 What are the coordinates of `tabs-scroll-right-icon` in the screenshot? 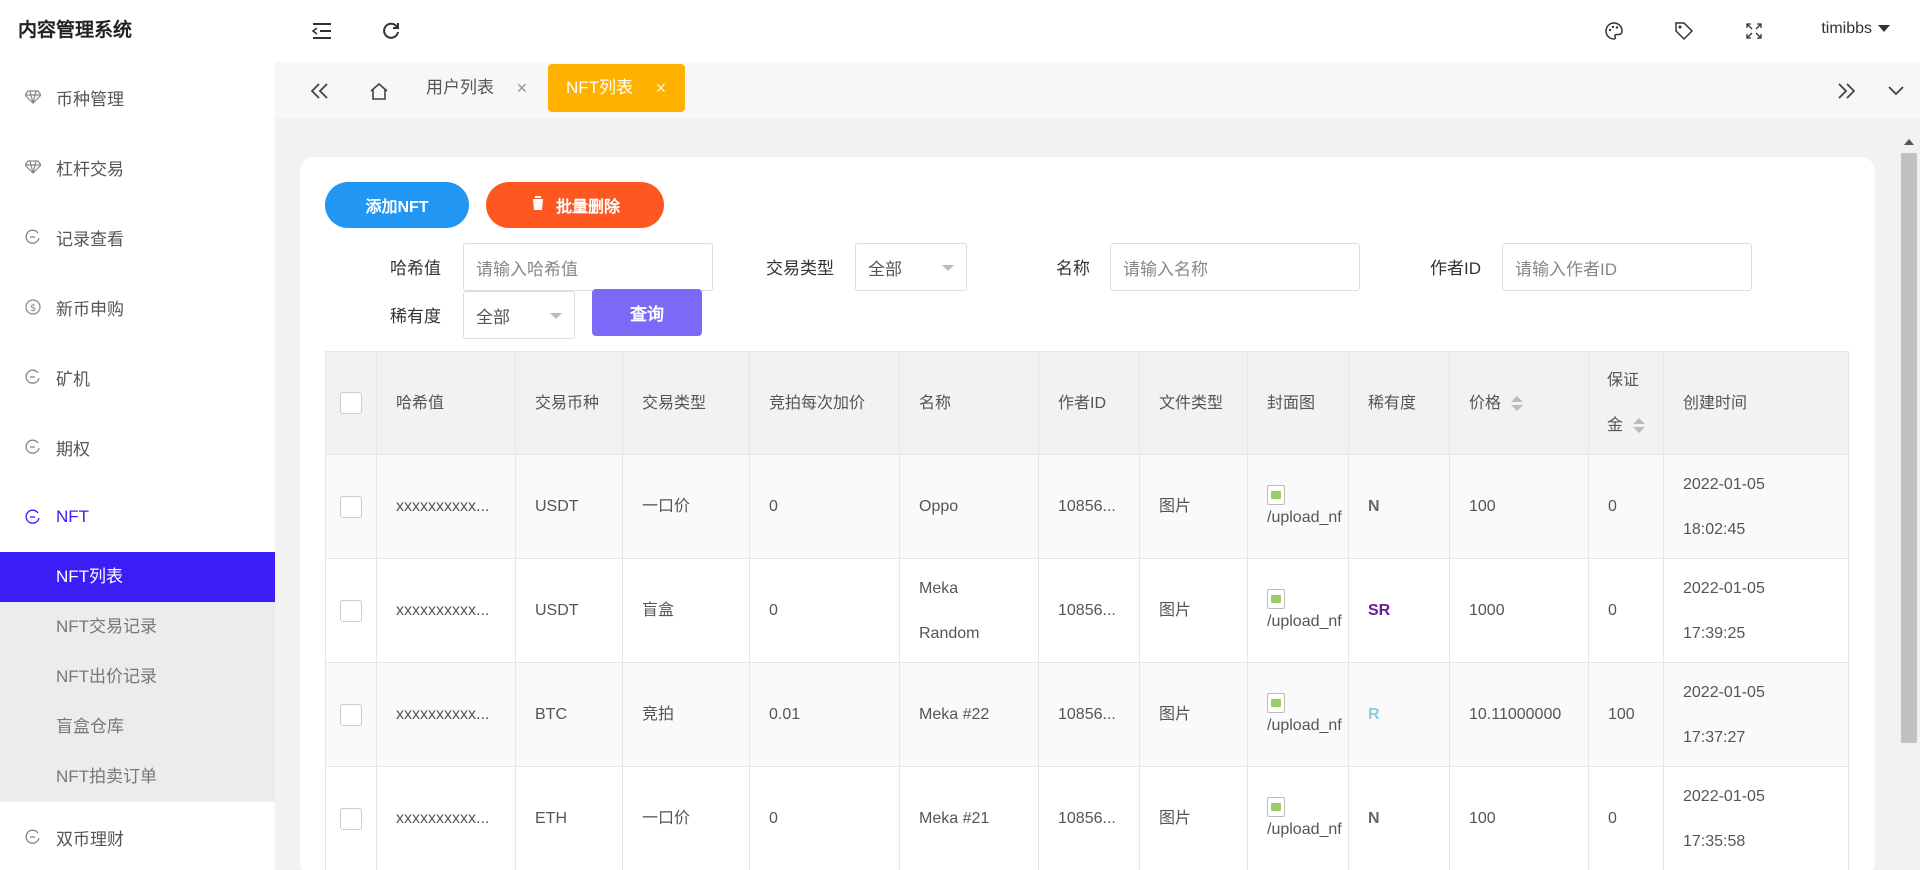 It's located at (1846, 91).